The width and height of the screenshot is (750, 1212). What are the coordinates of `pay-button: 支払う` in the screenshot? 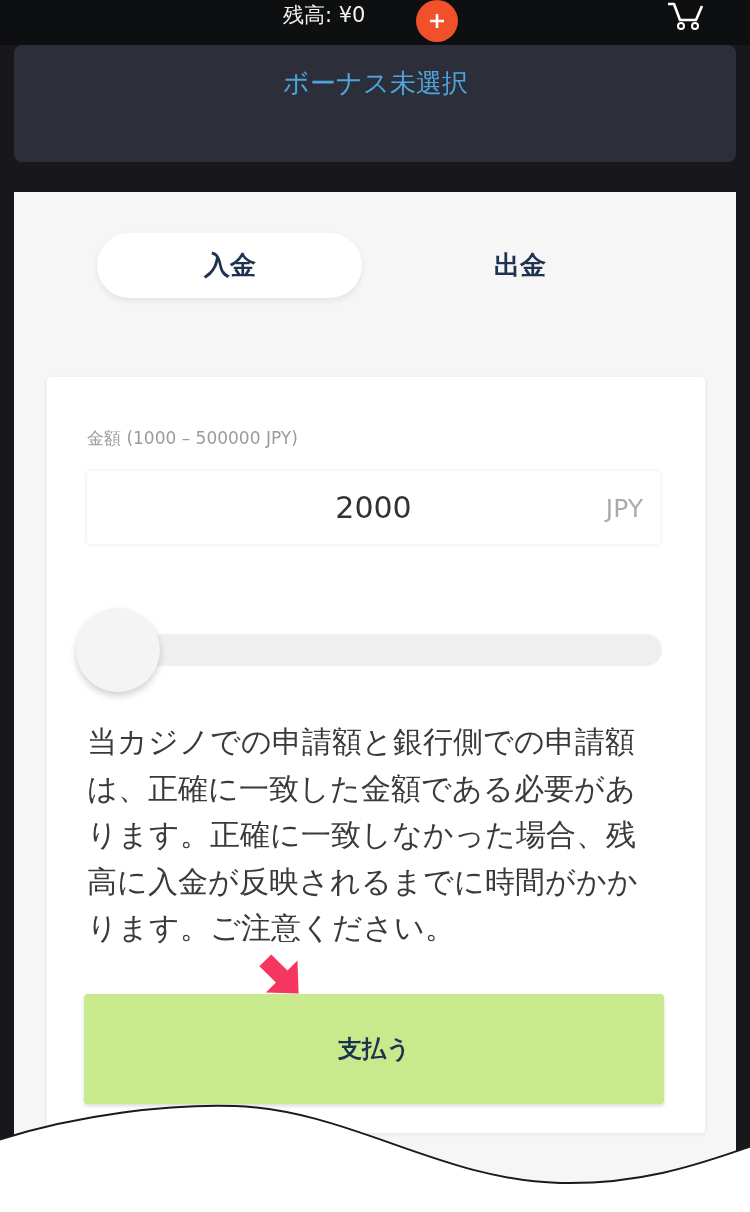 It's located at (374, 1048).